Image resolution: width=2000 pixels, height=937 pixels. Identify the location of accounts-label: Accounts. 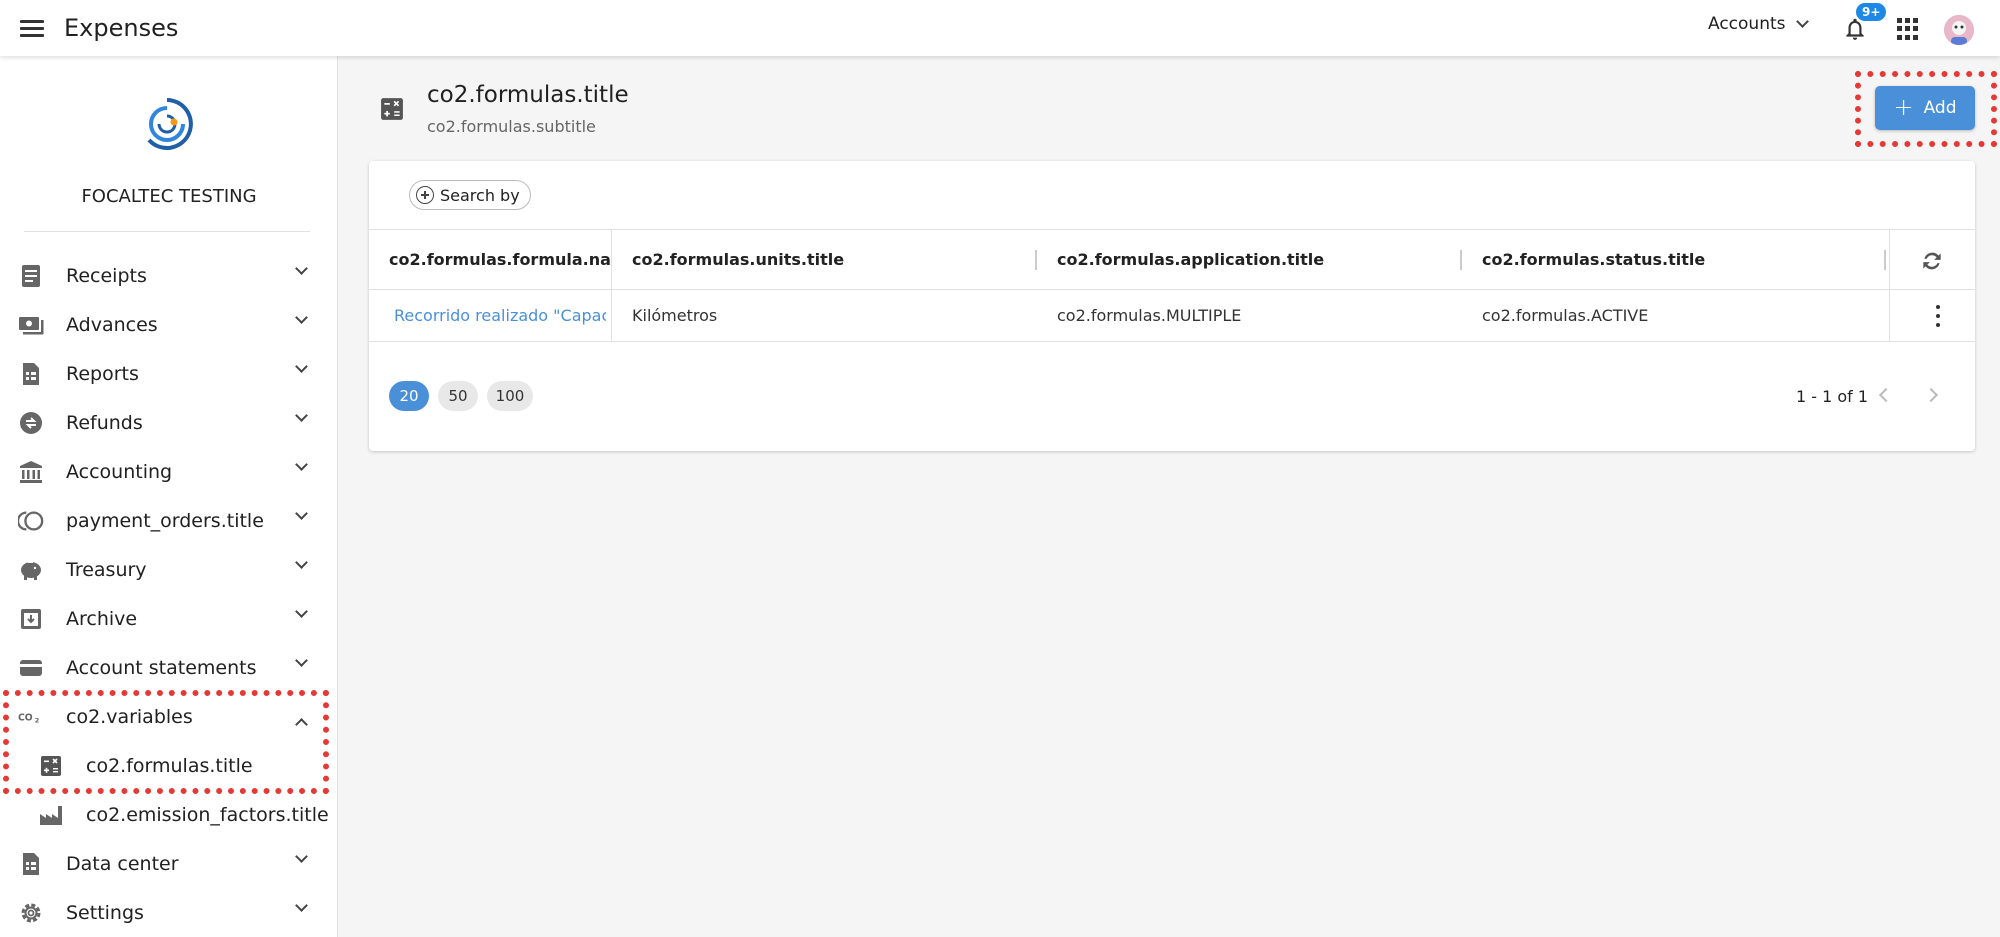
(1747, 24).